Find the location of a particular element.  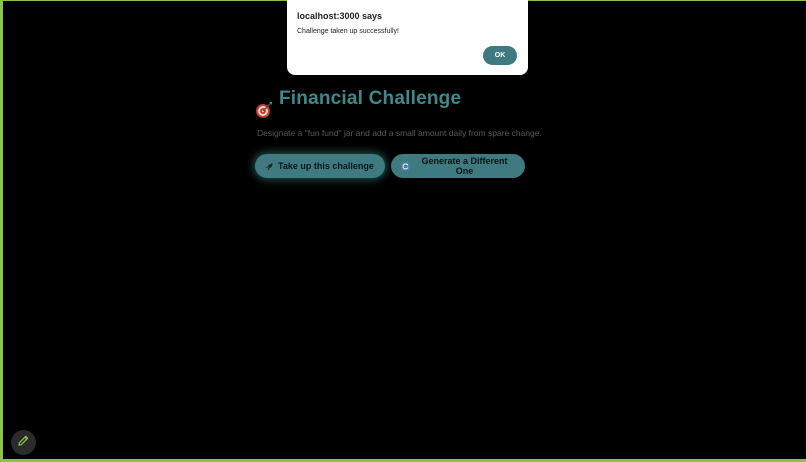

generate-different-button: Generate a Different One is located at coordinates (458, 166).